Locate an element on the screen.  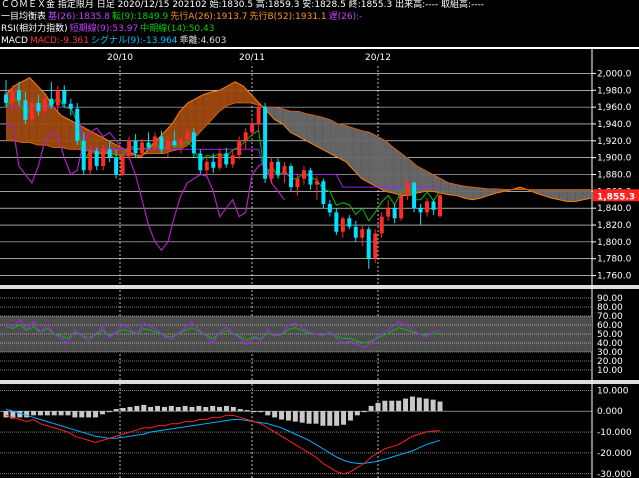
price-tick-label: 2,000.0 is located at coordinates (614, 74).